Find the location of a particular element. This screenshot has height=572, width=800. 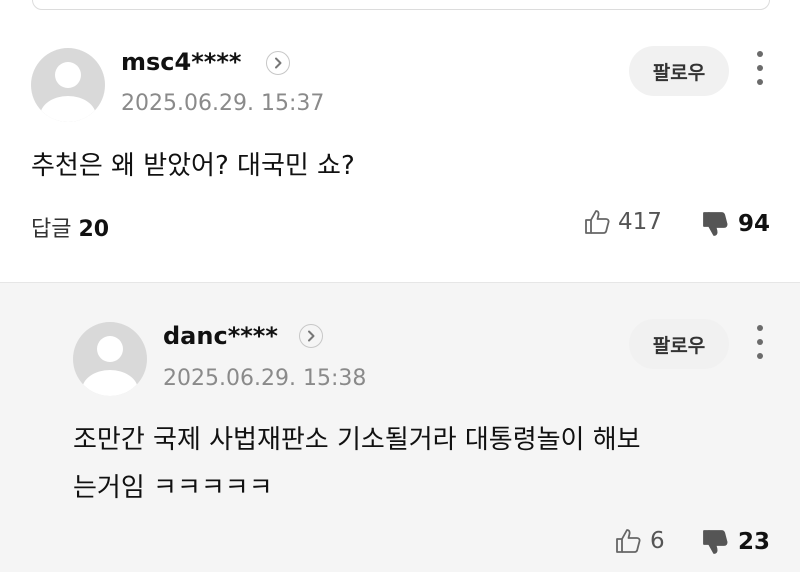

dislike-count: 94 is located at coordinates (754, 224).